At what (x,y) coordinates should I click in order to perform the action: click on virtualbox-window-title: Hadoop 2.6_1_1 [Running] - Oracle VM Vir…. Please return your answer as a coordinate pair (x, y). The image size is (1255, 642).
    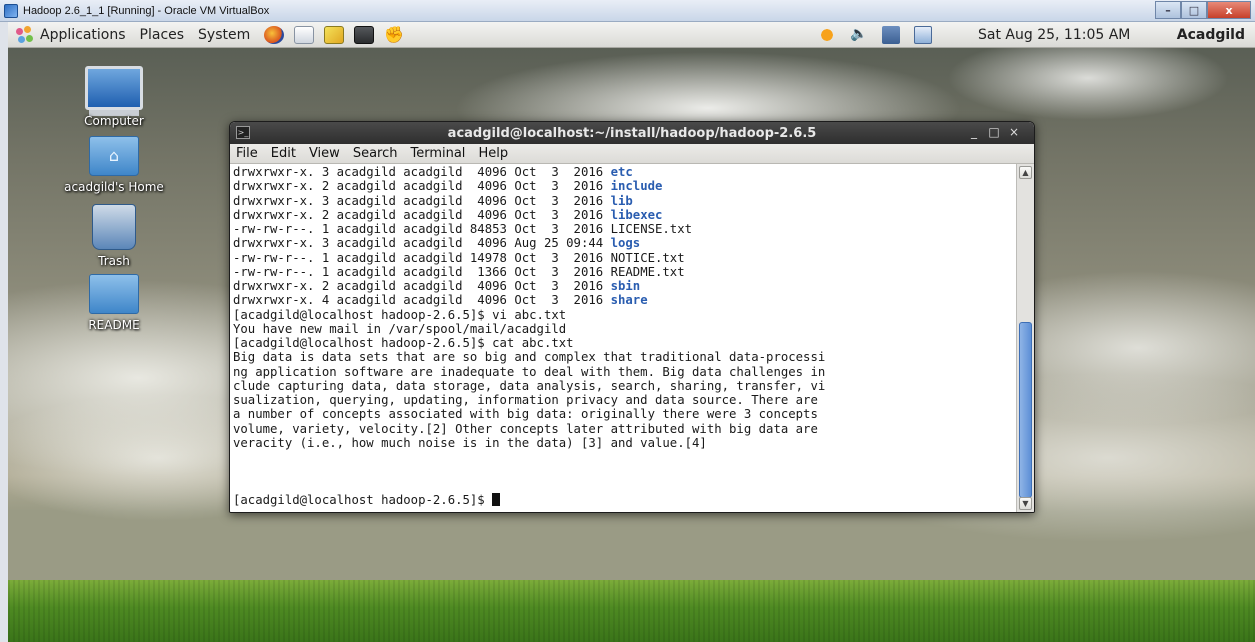
    Looking at the image, I should click on (146, 10).